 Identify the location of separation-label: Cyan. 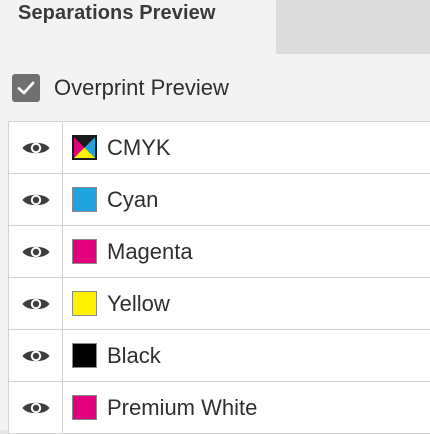
(133, 199).